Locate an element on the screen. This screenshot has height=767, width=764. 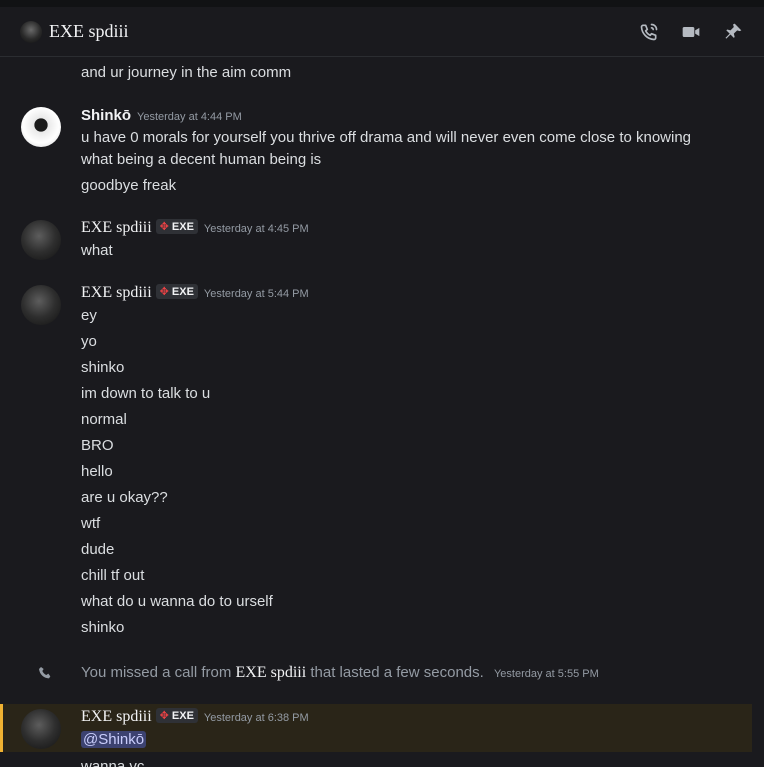
message-line: @Shinkō is located at coordinates (114, 739).